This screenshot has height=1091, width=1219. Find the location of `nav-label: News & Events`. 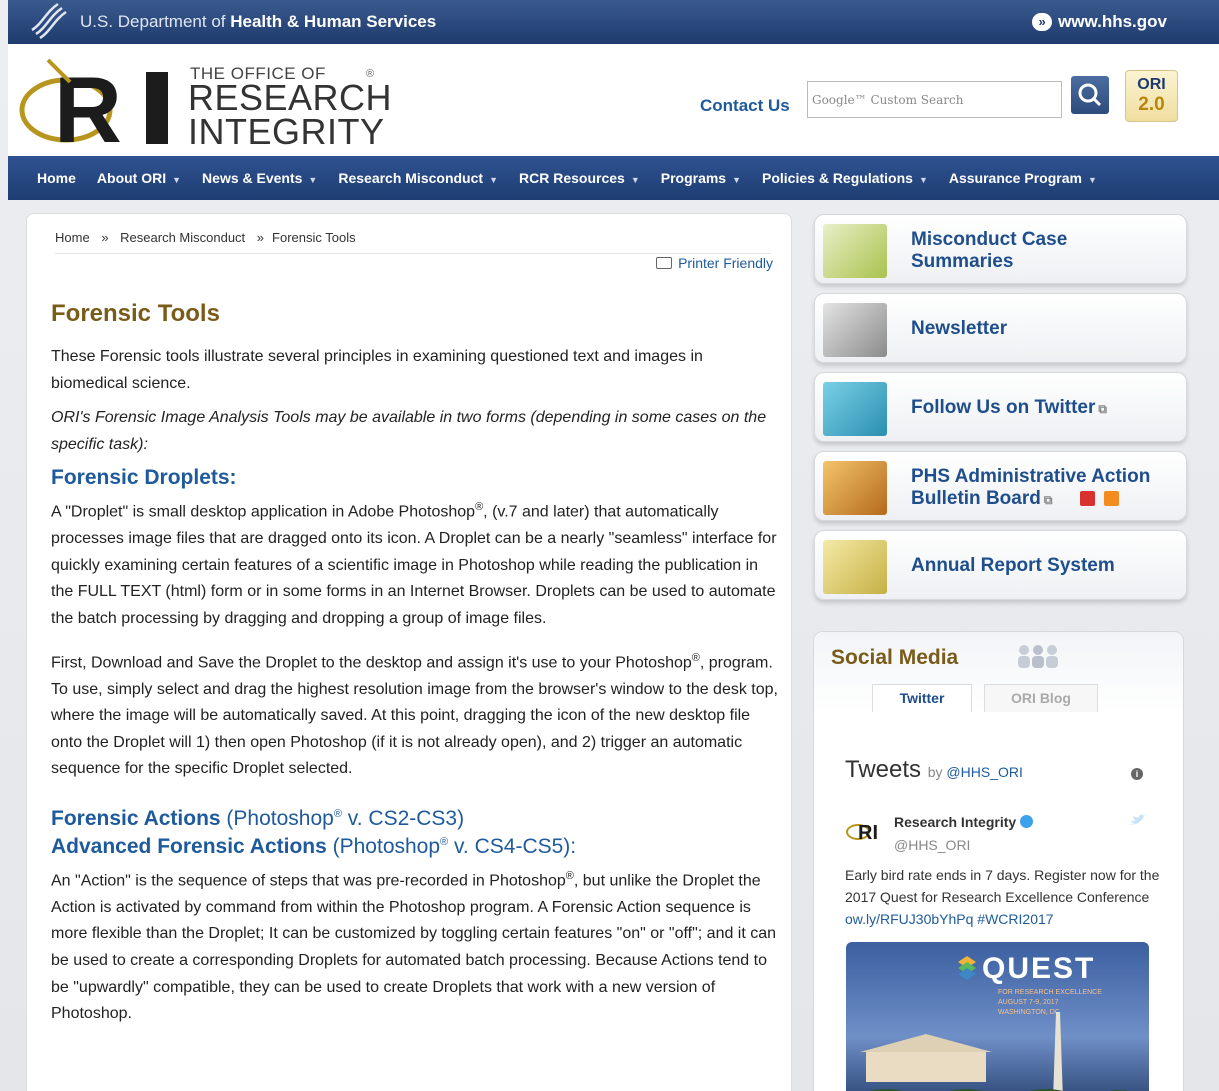

nav-label: News & Events is located at coordinates (252, 178).